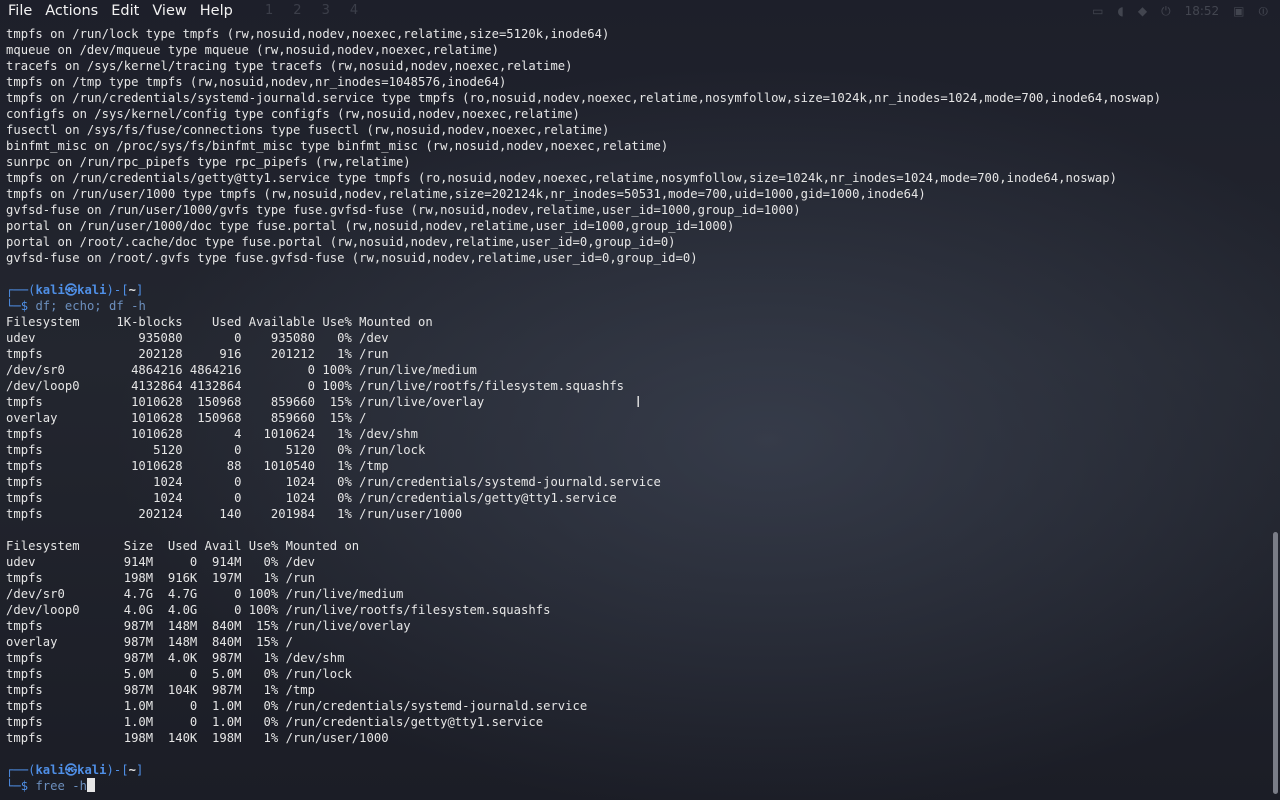 This screenshot has width=1280, height=800. Describe the element at coordinates (638, 402) in the screenshot. I see `ibeam-cursor-icon: I` at that location.